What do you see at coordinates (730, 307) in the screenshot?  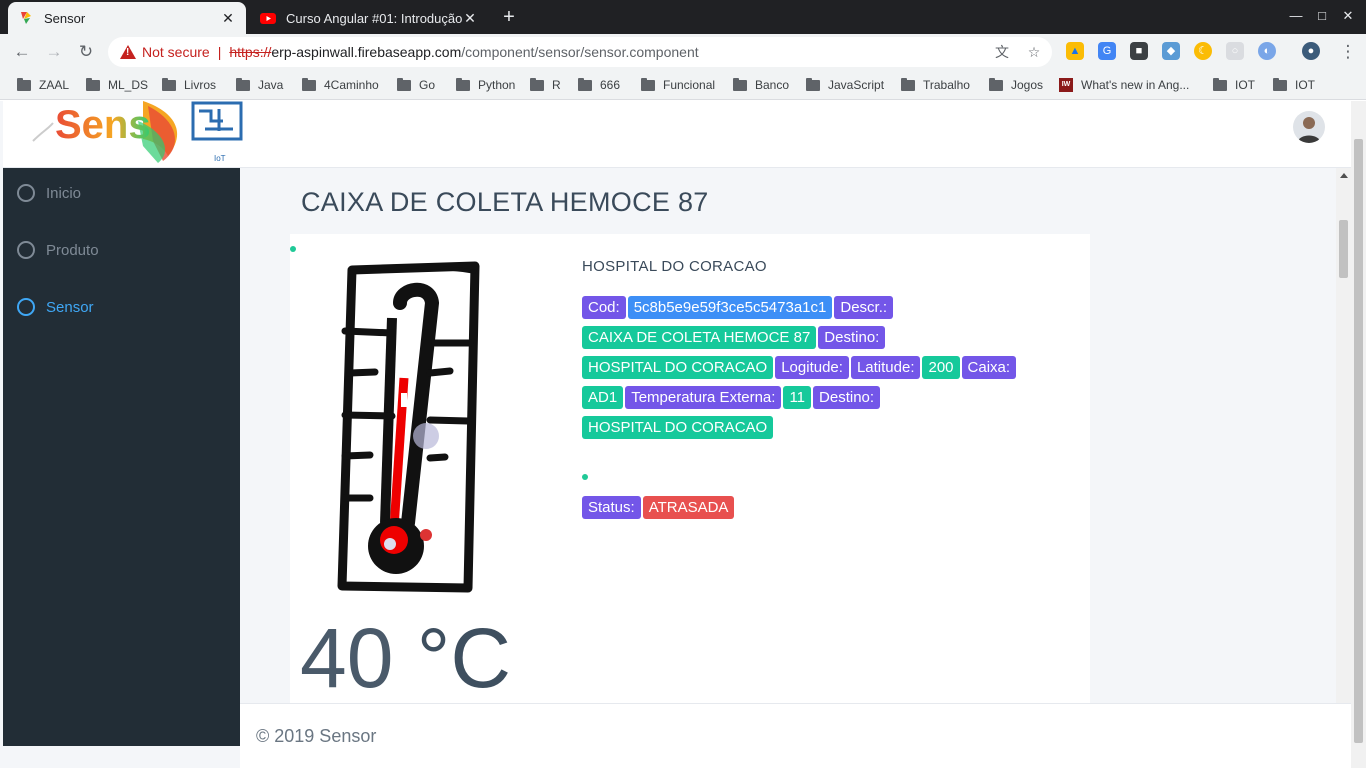 I see `detail-value-chip: 5c8b5e9e59f3ce5c5473a1c1` at bounding box center [730, 307].